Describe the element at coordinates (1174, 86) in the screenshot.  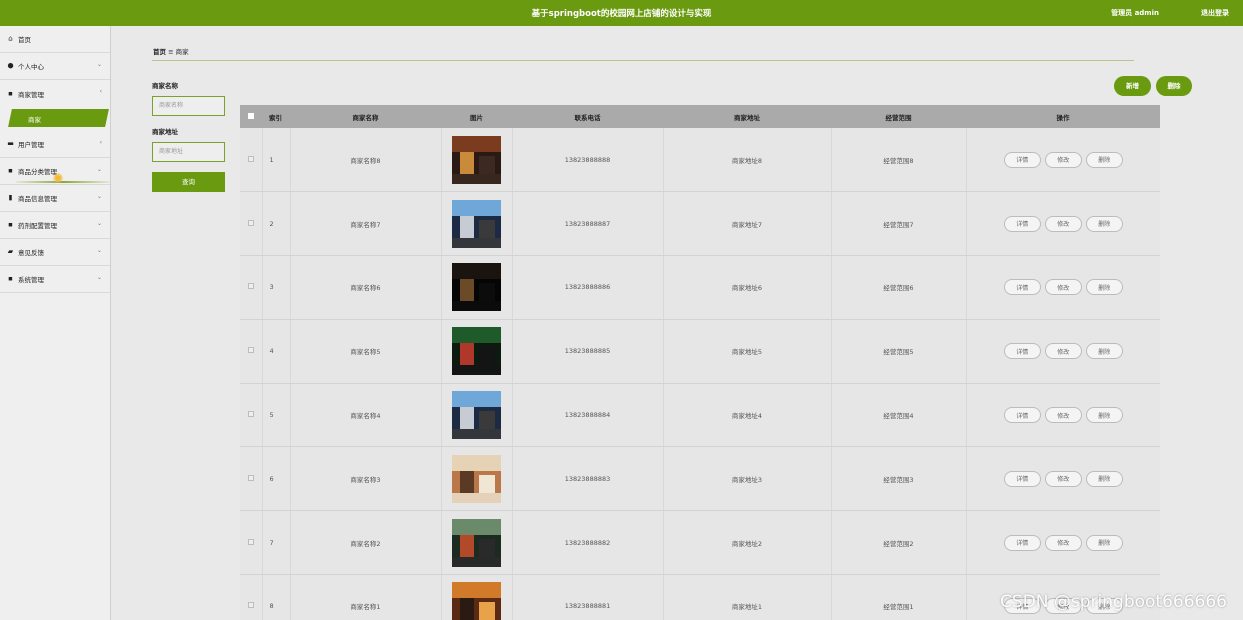
I see `batch-delete-button: 删除` at that location.